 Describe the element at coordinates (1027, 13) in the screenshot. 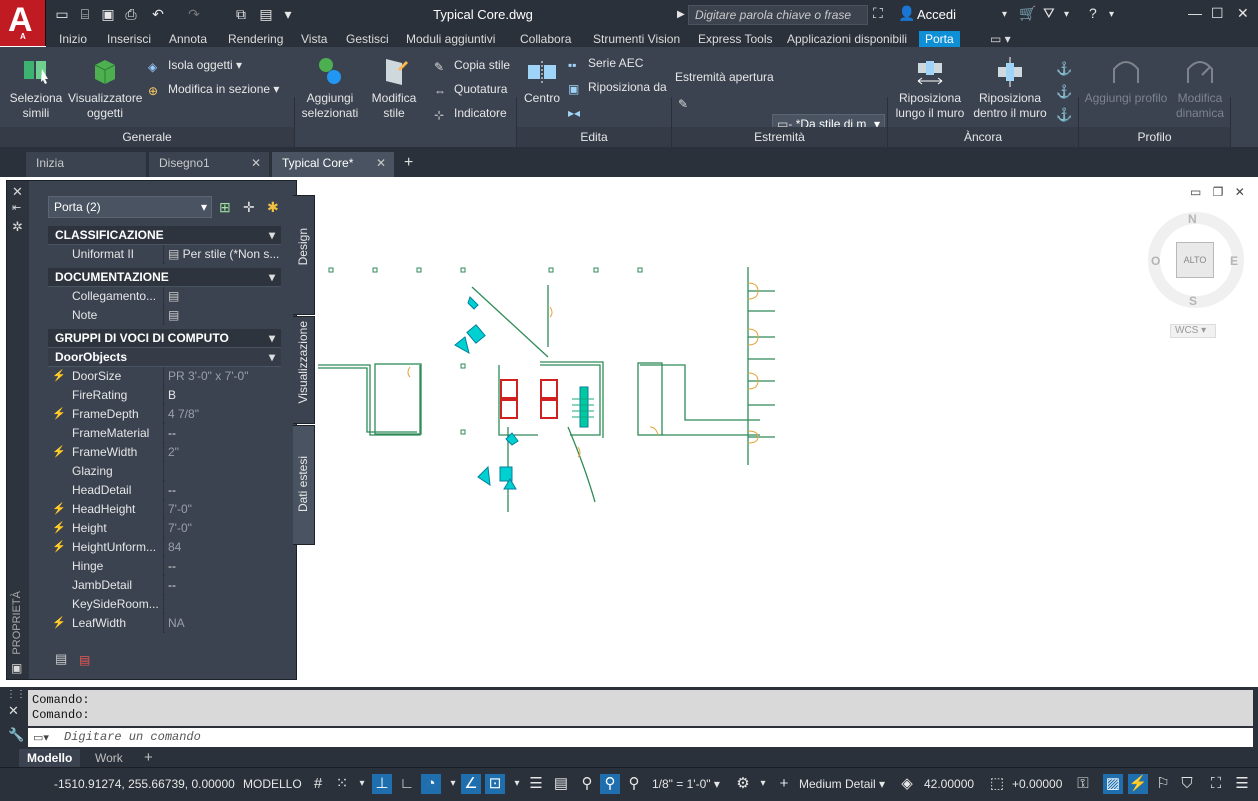

I see `cart-icon: 🛒` at that location.